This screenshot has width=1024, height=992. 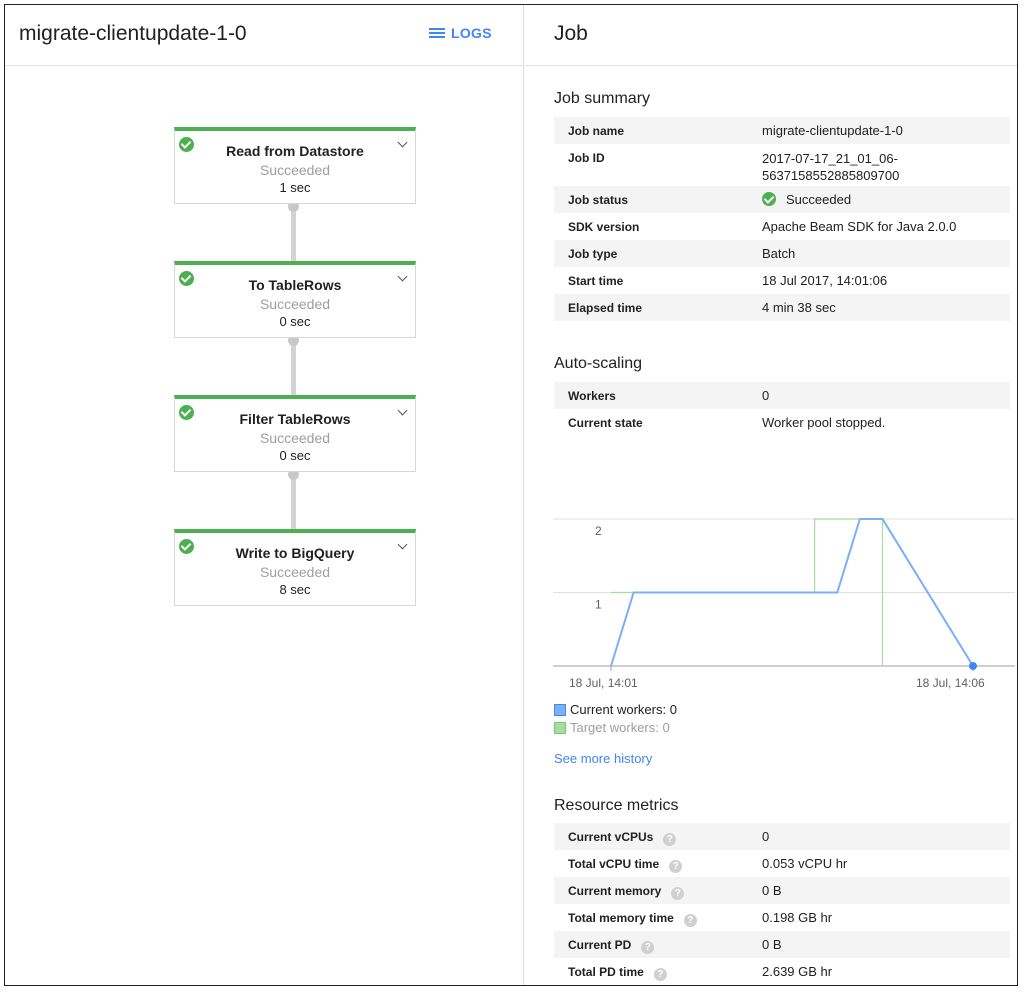 I want to click on step-node-filter-tablerows: Filter TableRows Succeeded 0 sec, so click(x=295, y=433).